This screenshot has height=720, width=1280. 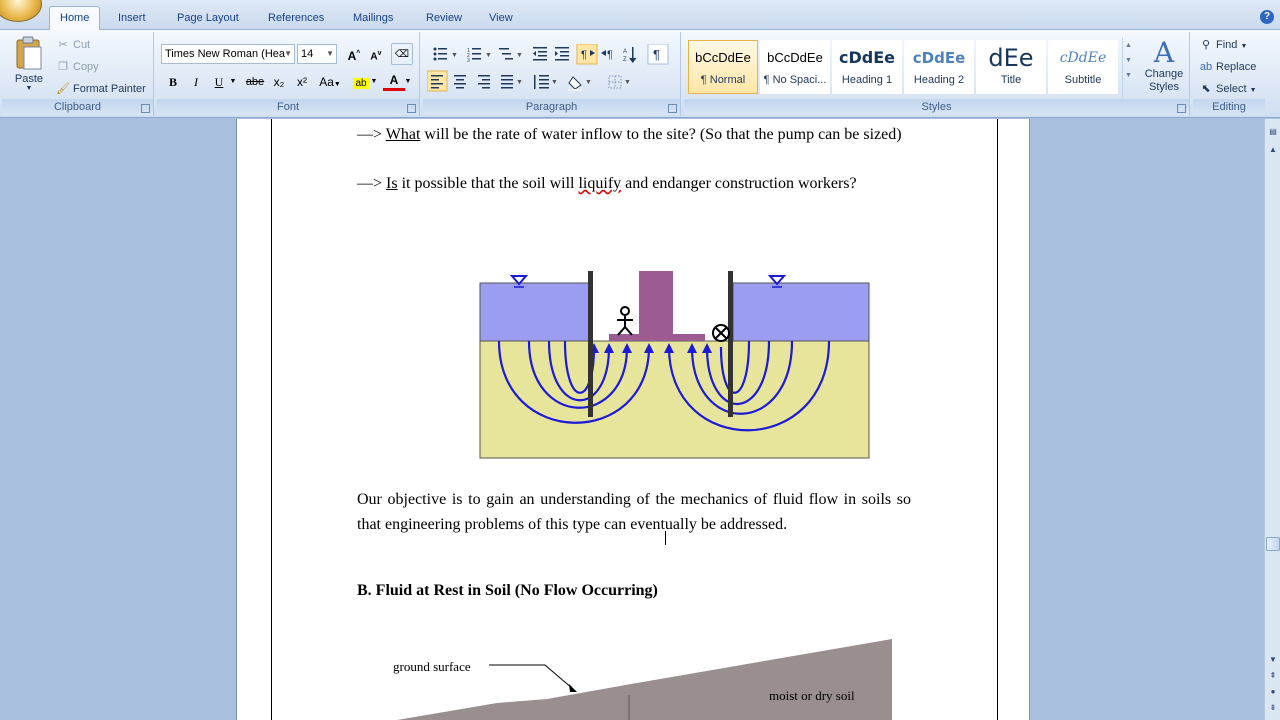 I want to click on find-button: ⚲ Find ▼, so click(x=1223, y=45).